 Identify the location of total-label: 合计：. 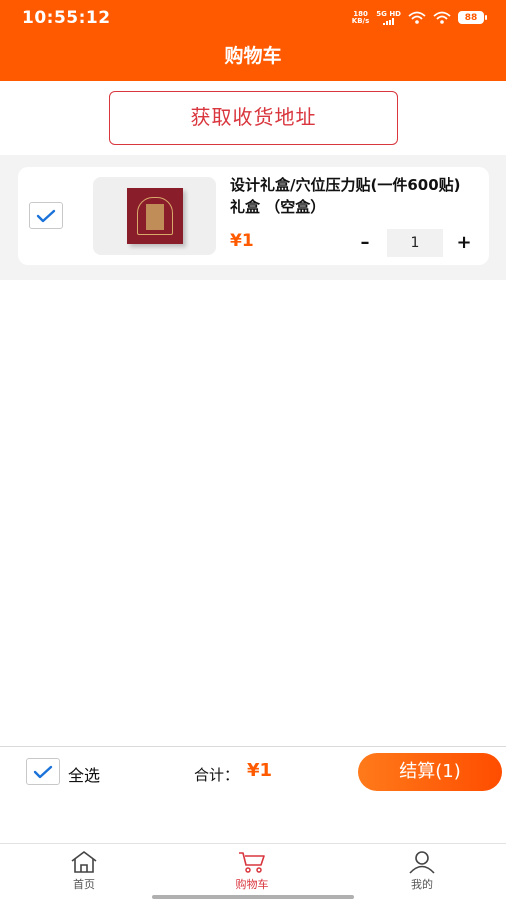
(217, 775).